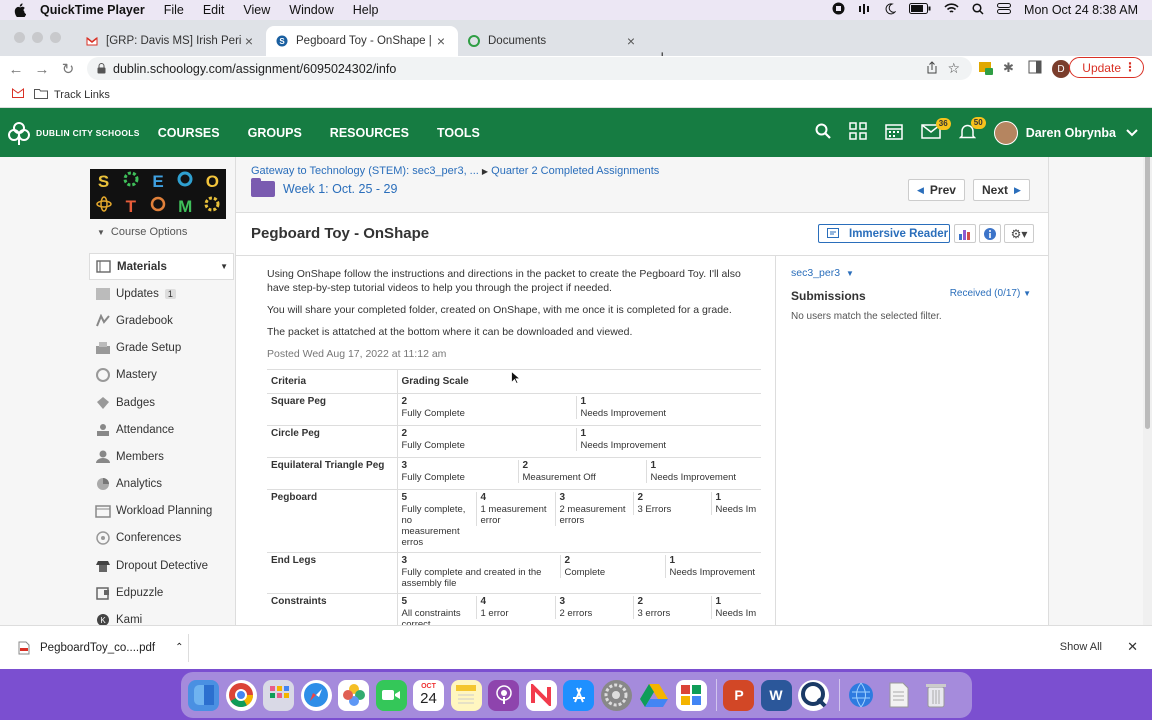  What do you see at coordinates (19, 37) in the screenshot?
I see `close-window-button` at bounding box center [19, 37].